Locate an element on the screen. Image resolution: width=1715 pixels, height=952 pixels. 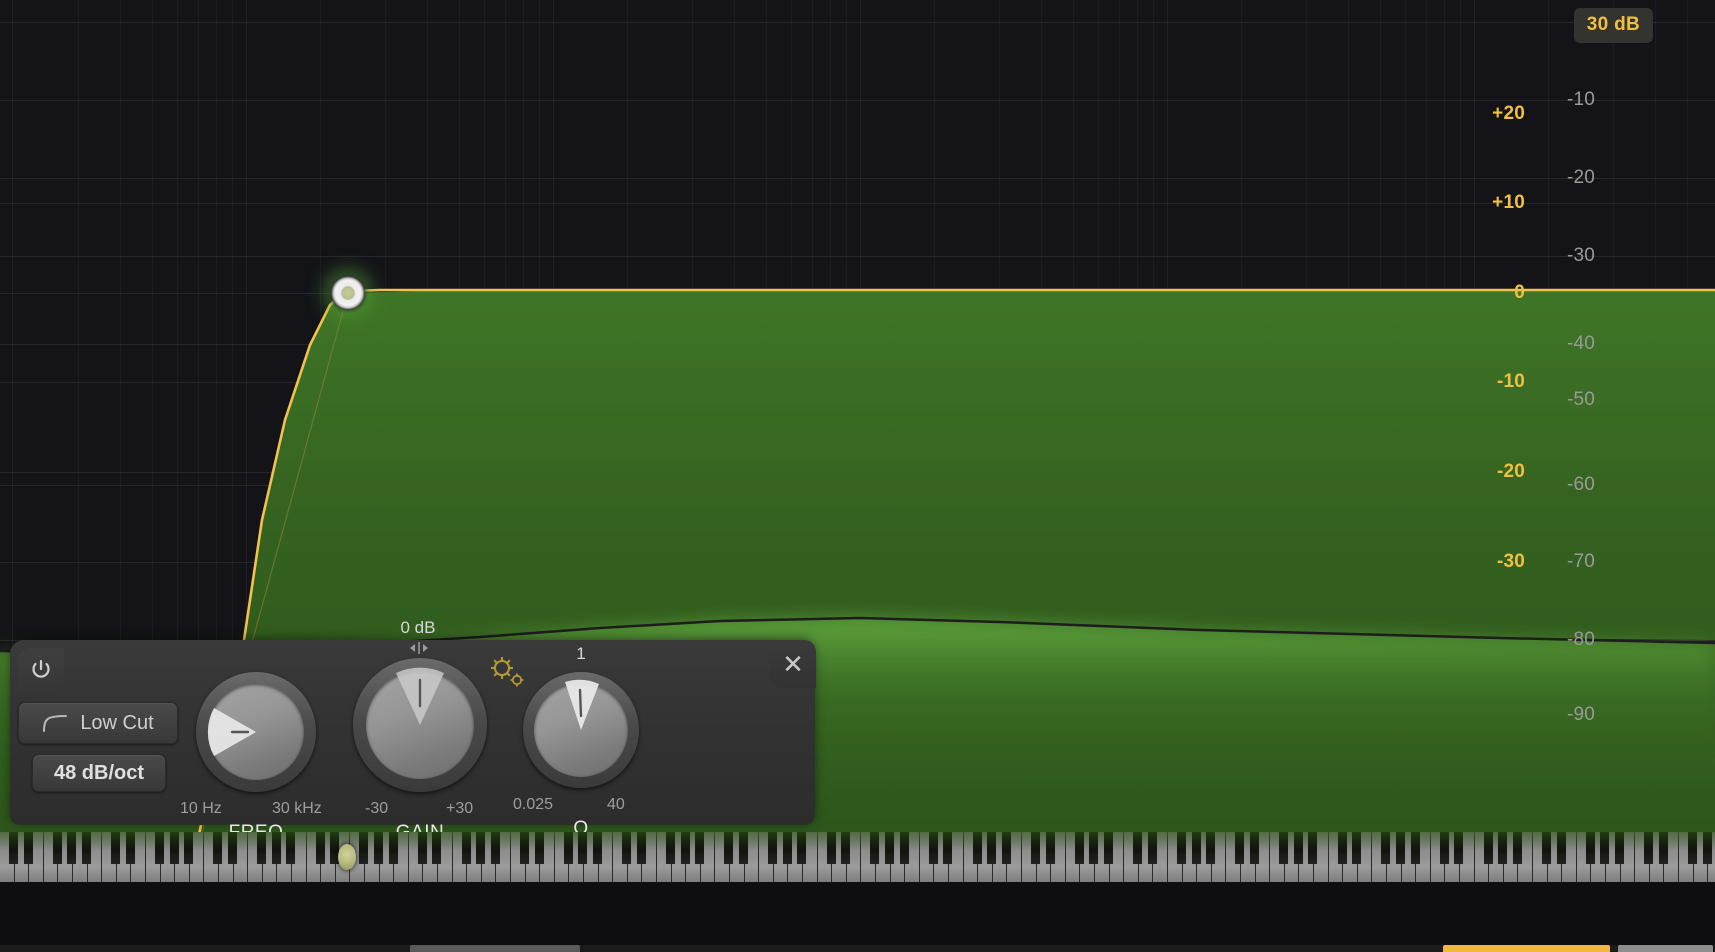
scrollbar-segment-left is located at coordinates (495, 948).